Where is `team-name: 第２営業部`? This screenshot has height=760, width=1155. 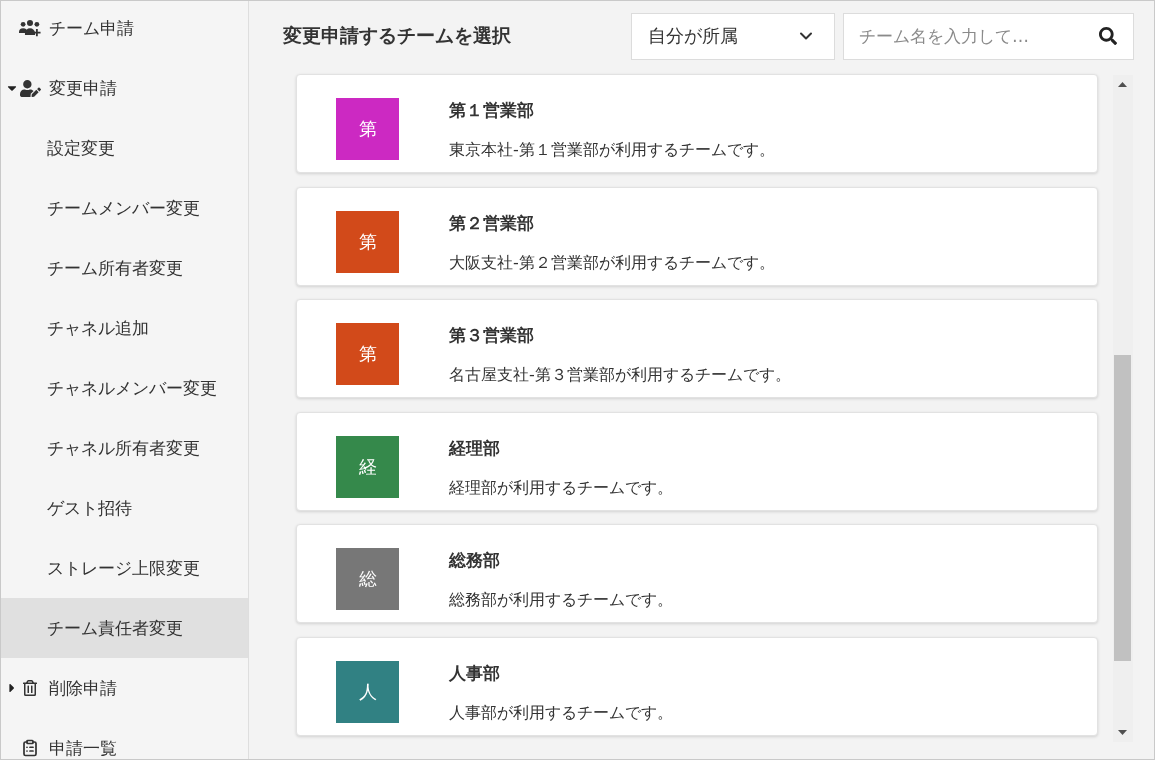 team-name: 第２営業部 is located at coordinates (492, 222).